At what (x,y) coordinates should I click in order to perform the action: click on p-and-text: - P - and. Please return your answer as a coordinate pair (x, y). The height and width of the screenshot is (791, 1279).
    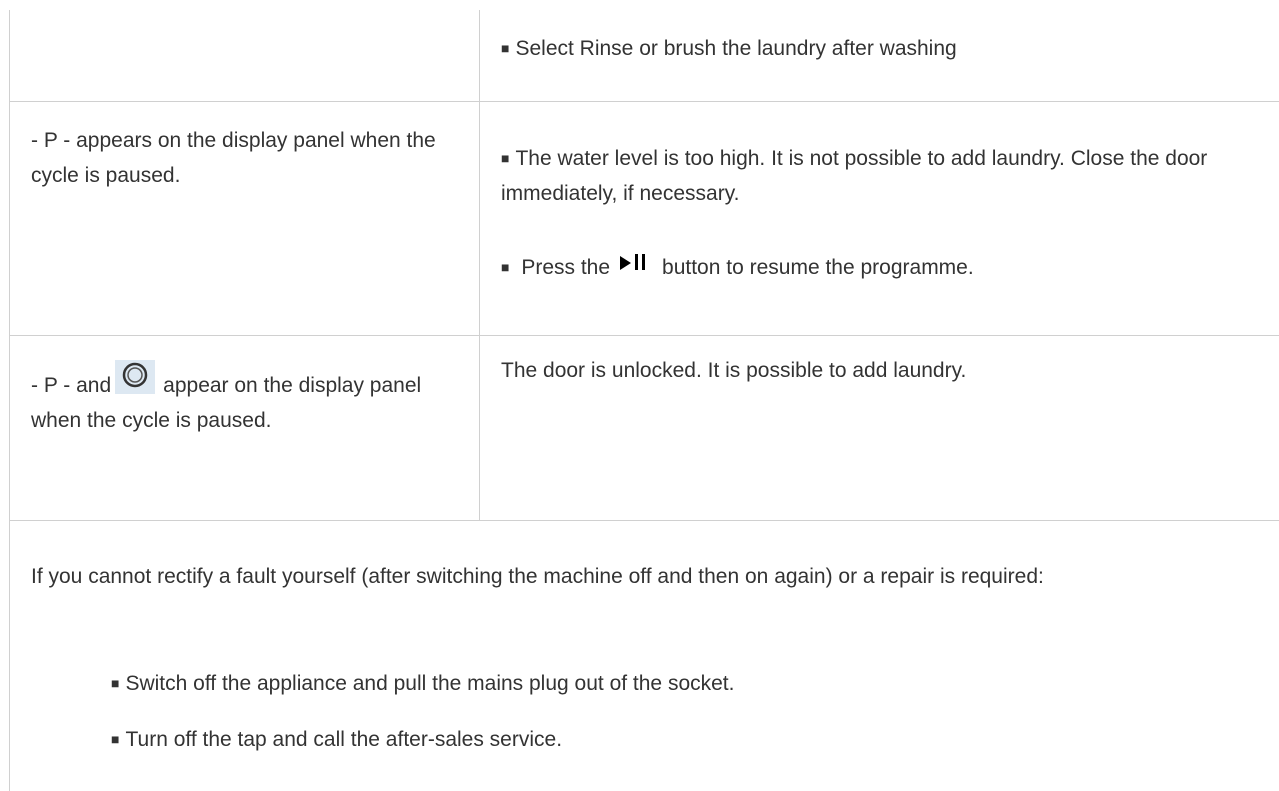
    Looking at the image, I should click on (71, 385).